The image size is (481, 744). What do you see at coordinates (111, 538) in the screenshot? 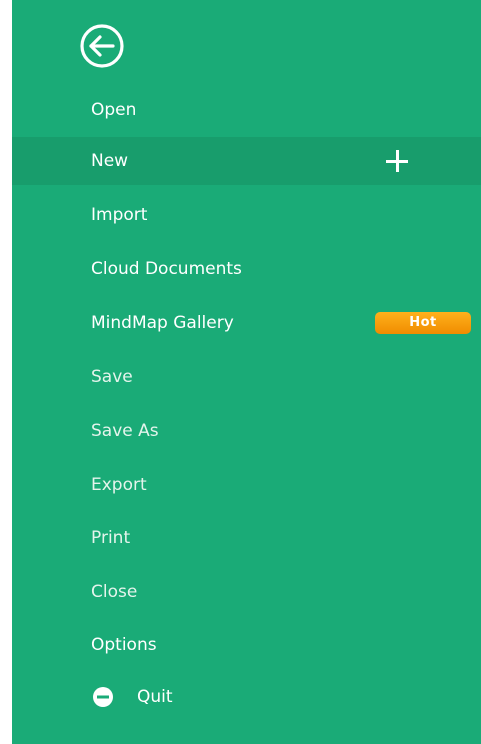
I see `menu-item-label: Print` at bounding box center [111, 538].